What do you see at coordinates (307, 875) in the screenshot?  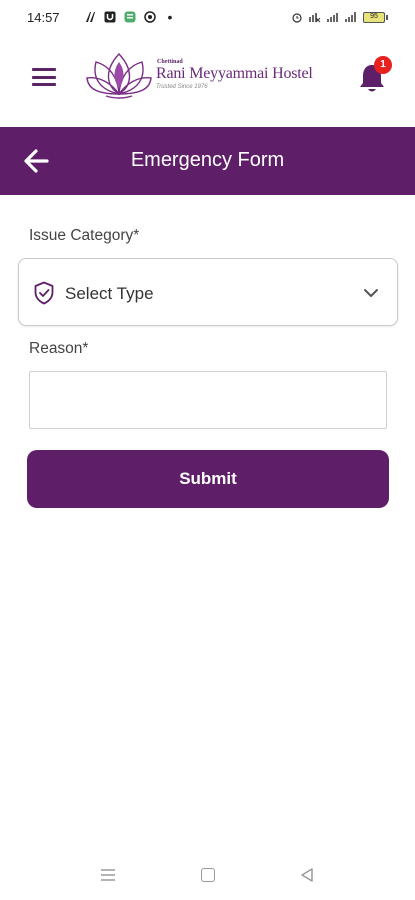 I see `nav-back-icon` at bounding box center [307, 875].